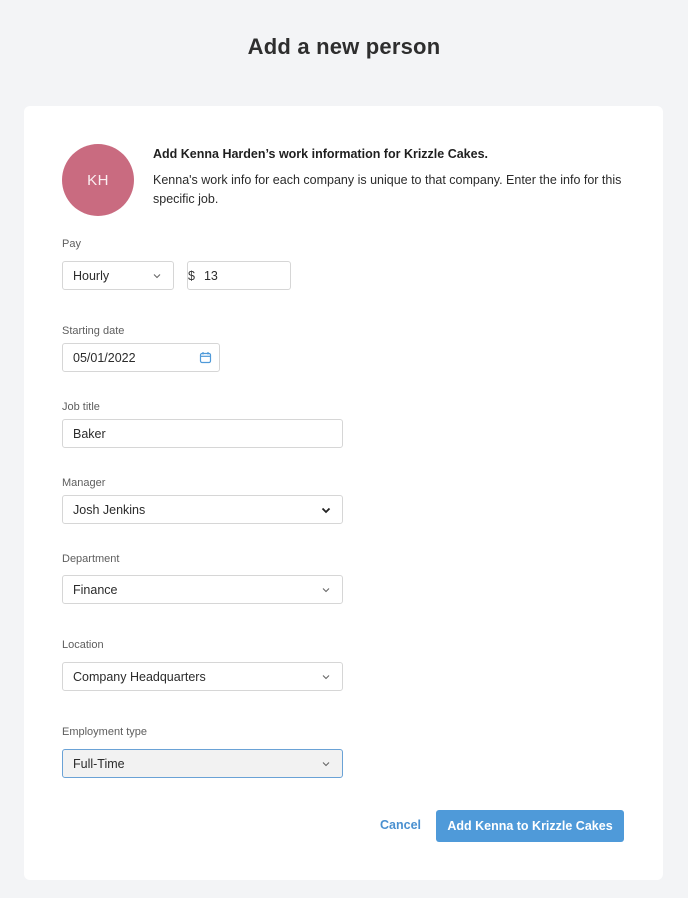 The image size is (688, 898). What do you see at coordinates (239, 275) in the screenshot?
I see `pay-amount-input: $ 13` at bounding box center [239, 275].